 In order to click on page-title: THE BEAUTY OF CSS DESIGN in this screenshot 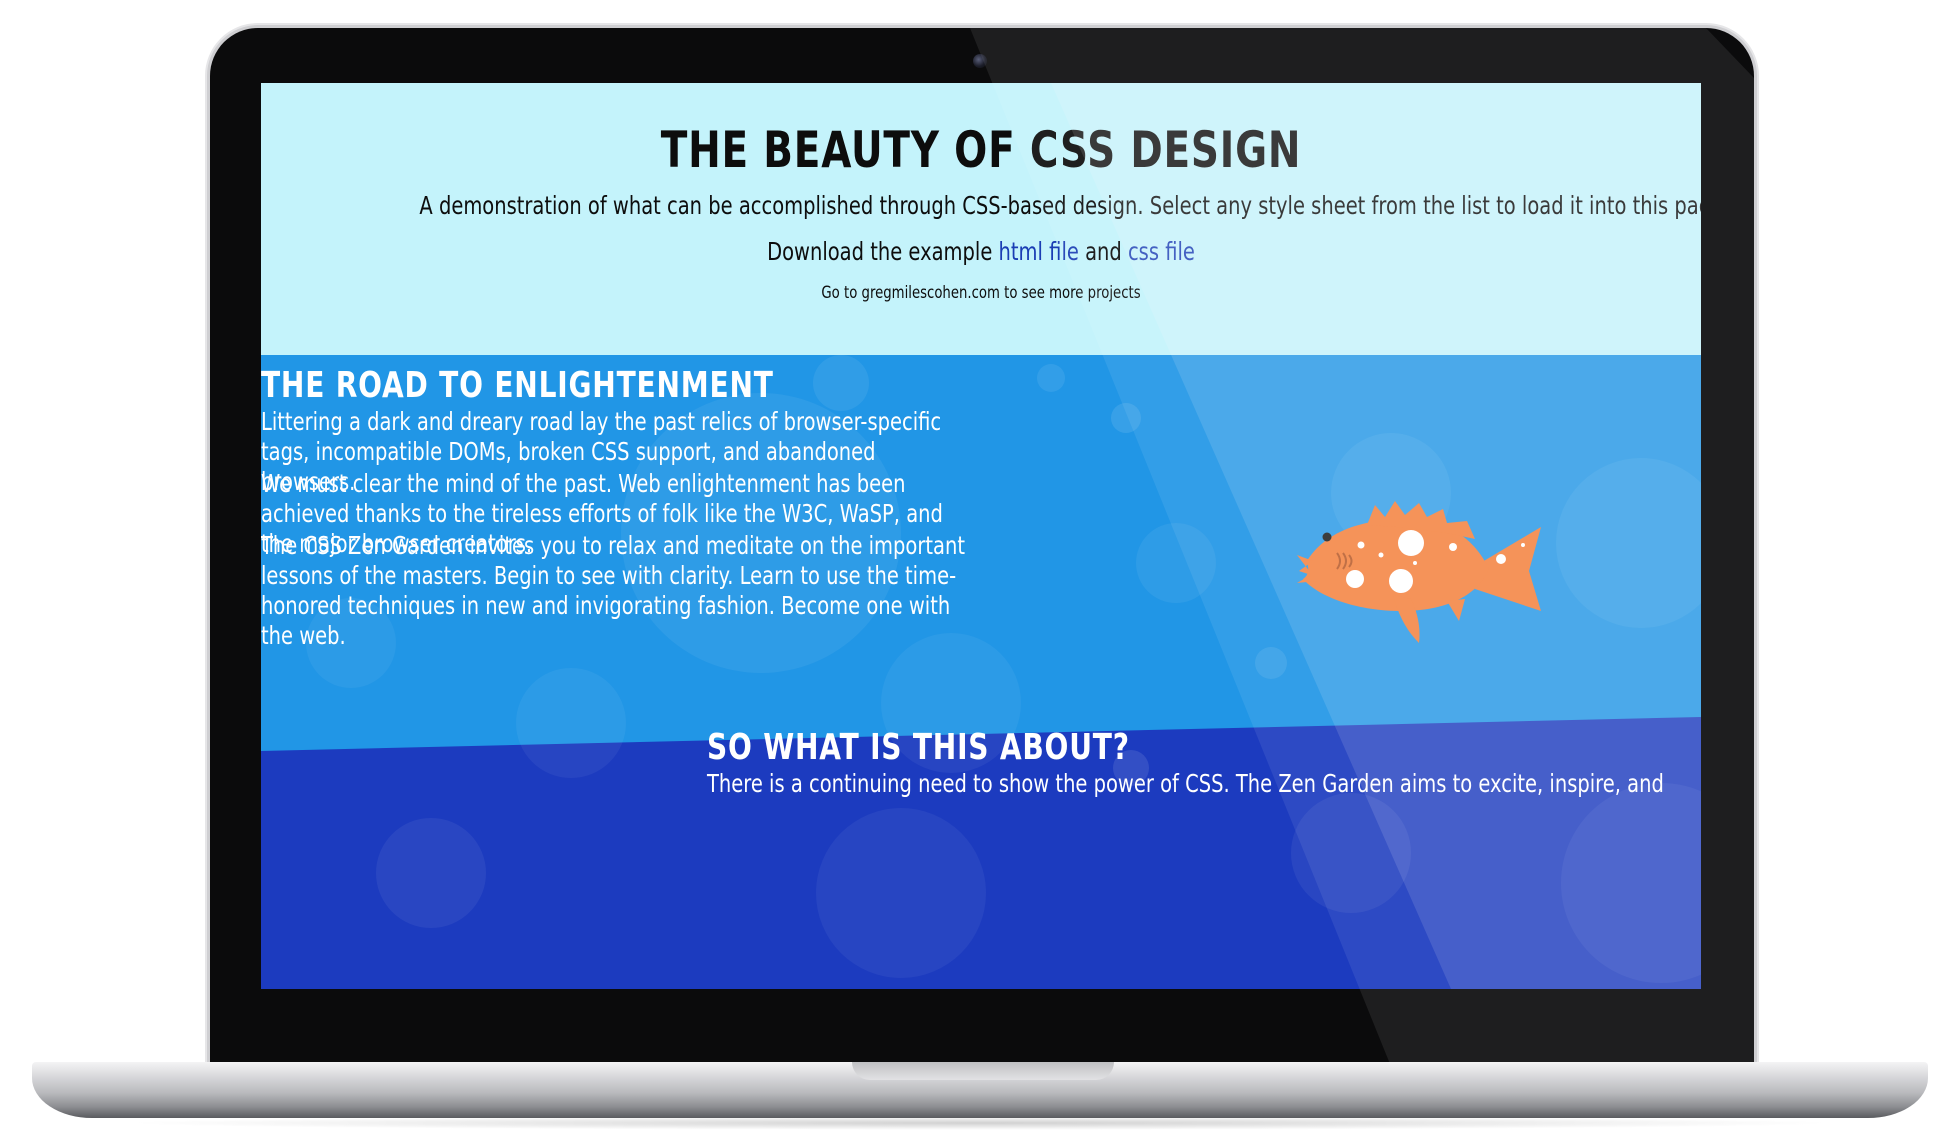, I will do `click(981, 150)`.